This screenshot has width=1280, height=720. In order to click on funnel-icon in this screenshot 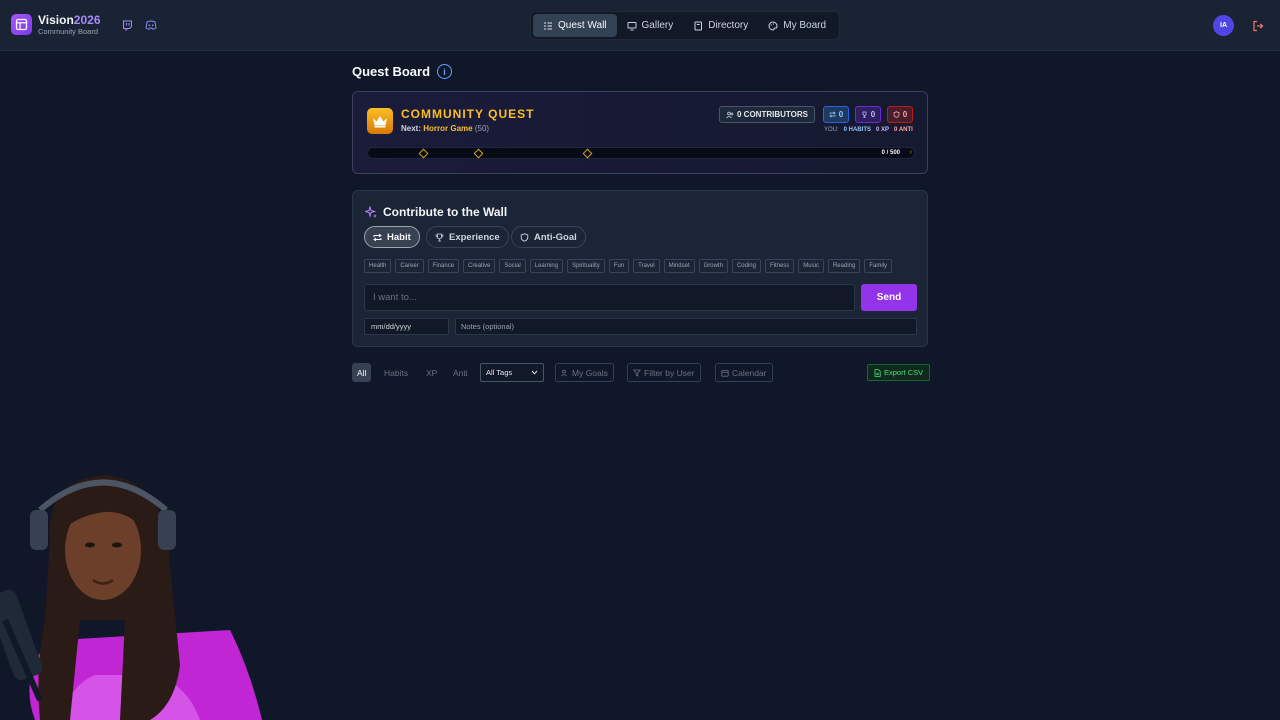, I will do `click(637, 373)`.